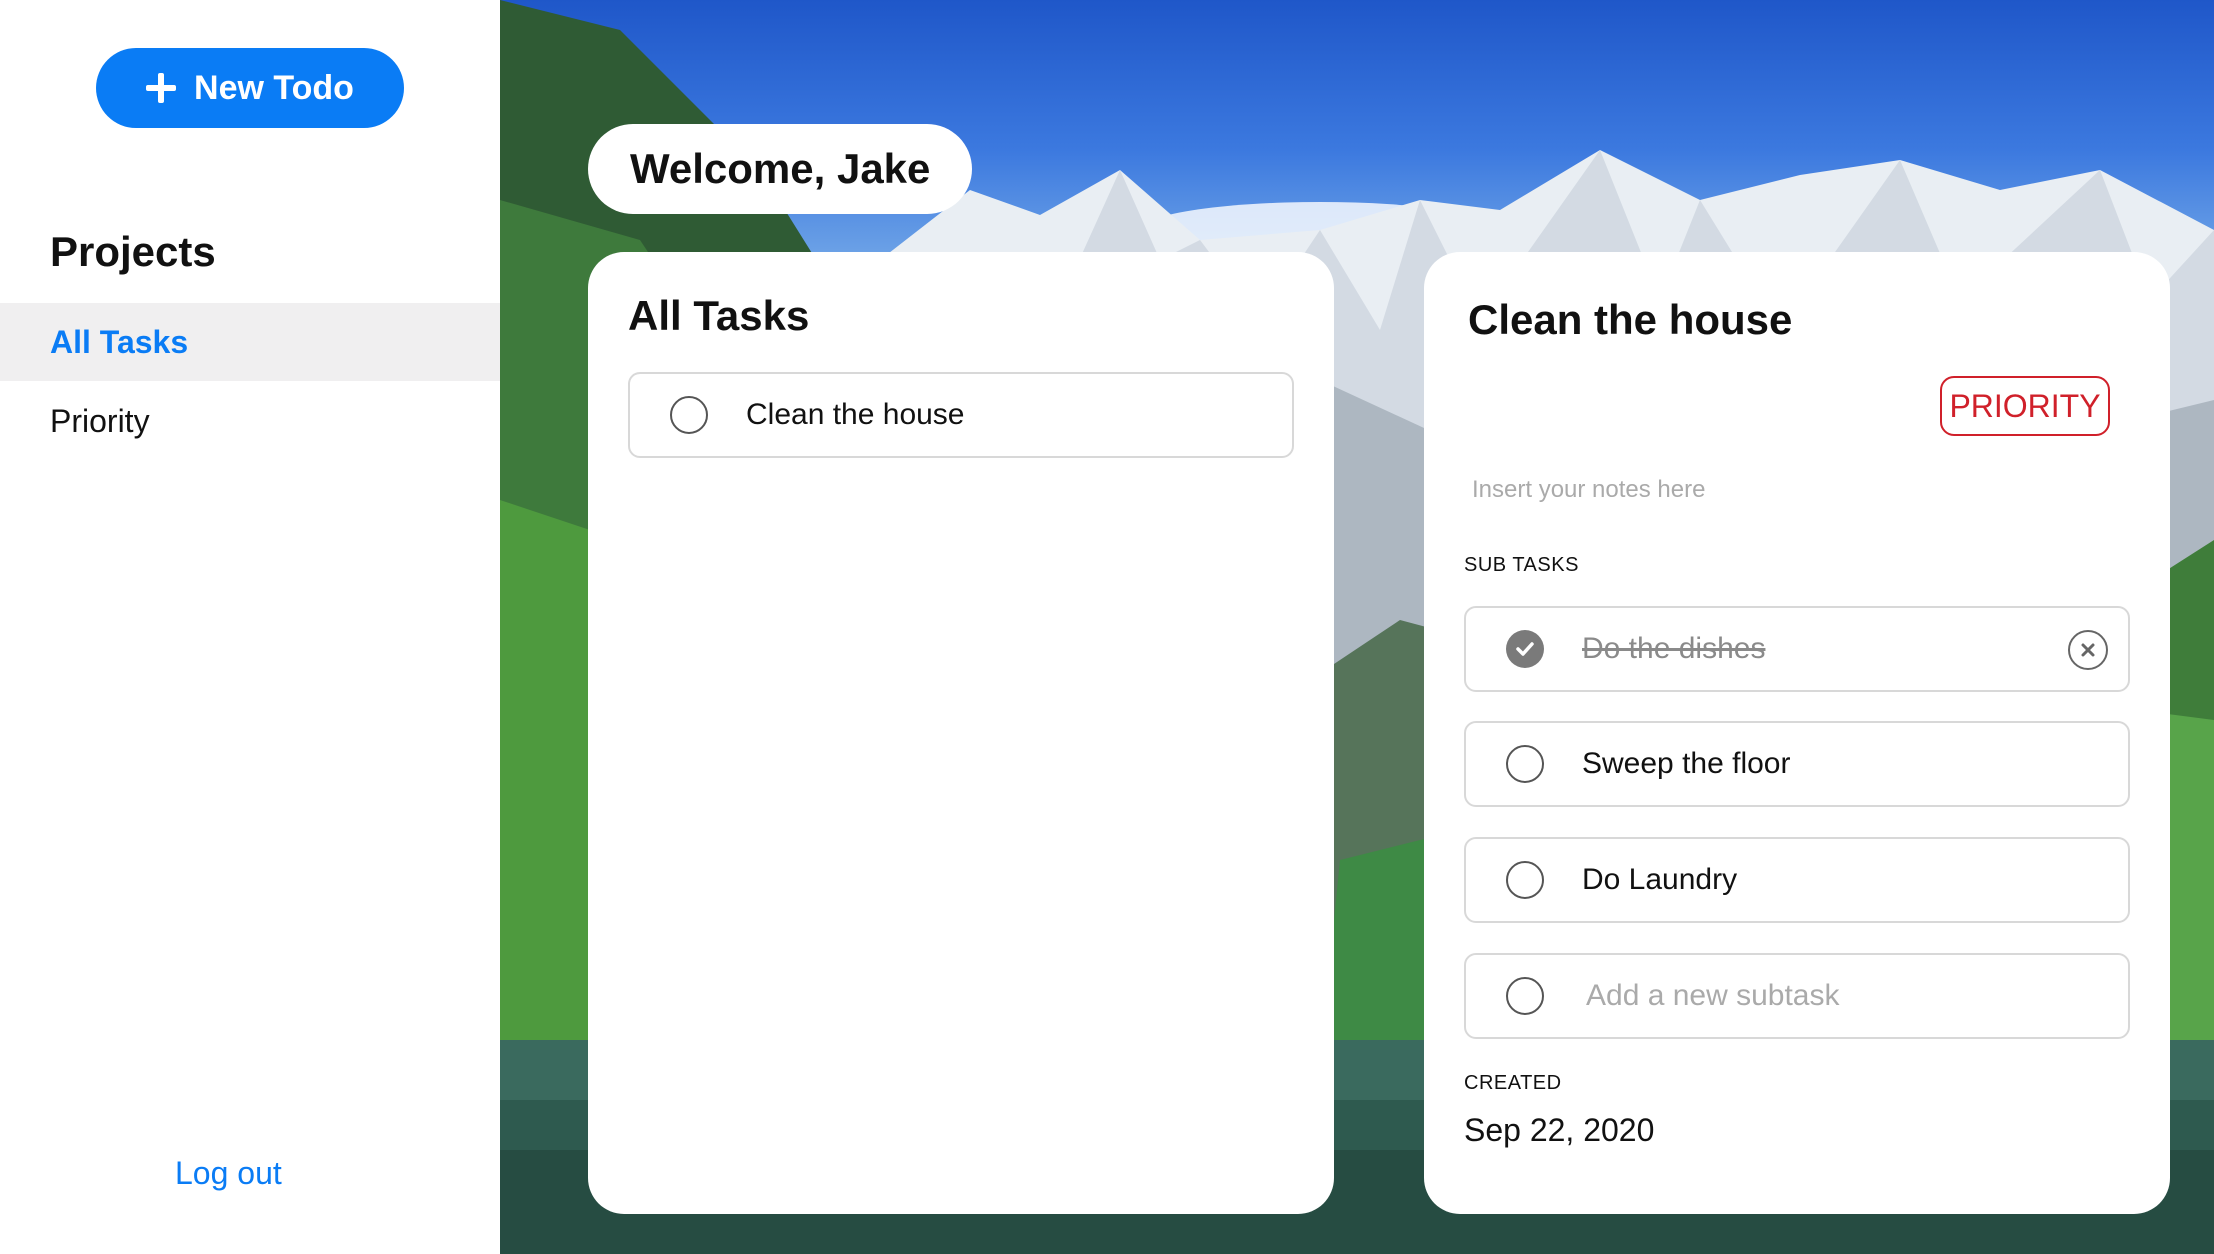 This screenshot has height=1254, width=2214. I want to click on priority-label: PRIORITY, so click(2025, 405).